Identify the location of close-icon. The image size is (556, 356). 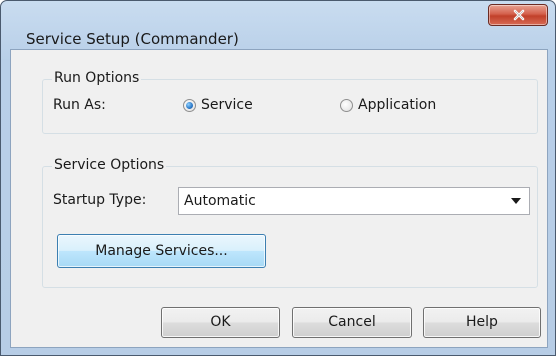
(519, 15).